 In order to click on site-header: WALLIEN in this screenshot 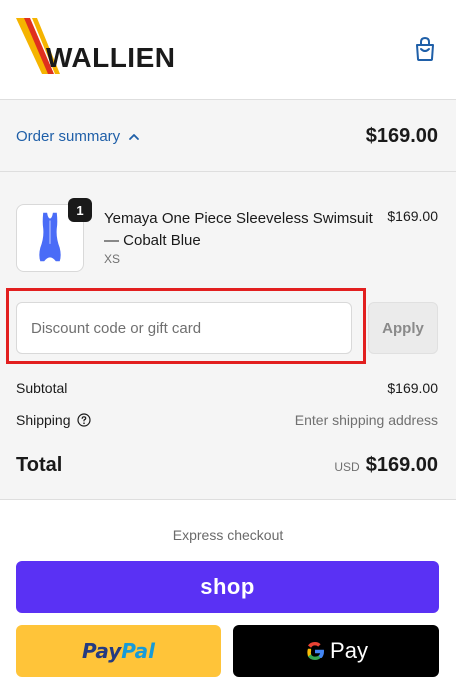, I will do `click(228, 50)`.